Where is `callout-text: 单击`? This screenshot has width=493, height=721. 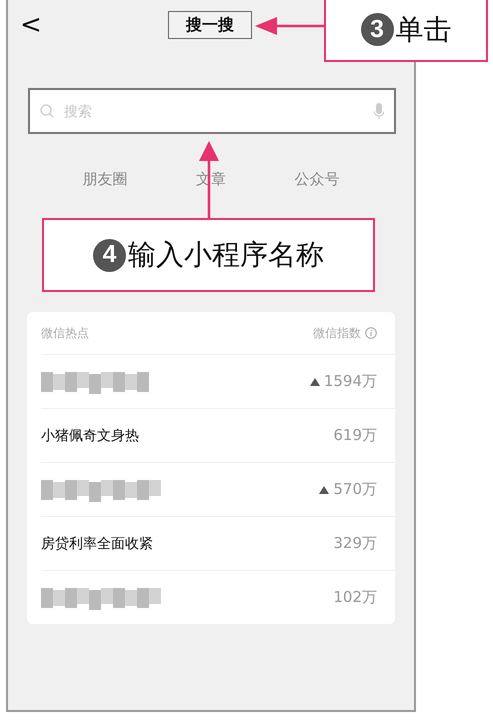
callout-text: 单击 is located at coordinates (424, 30).